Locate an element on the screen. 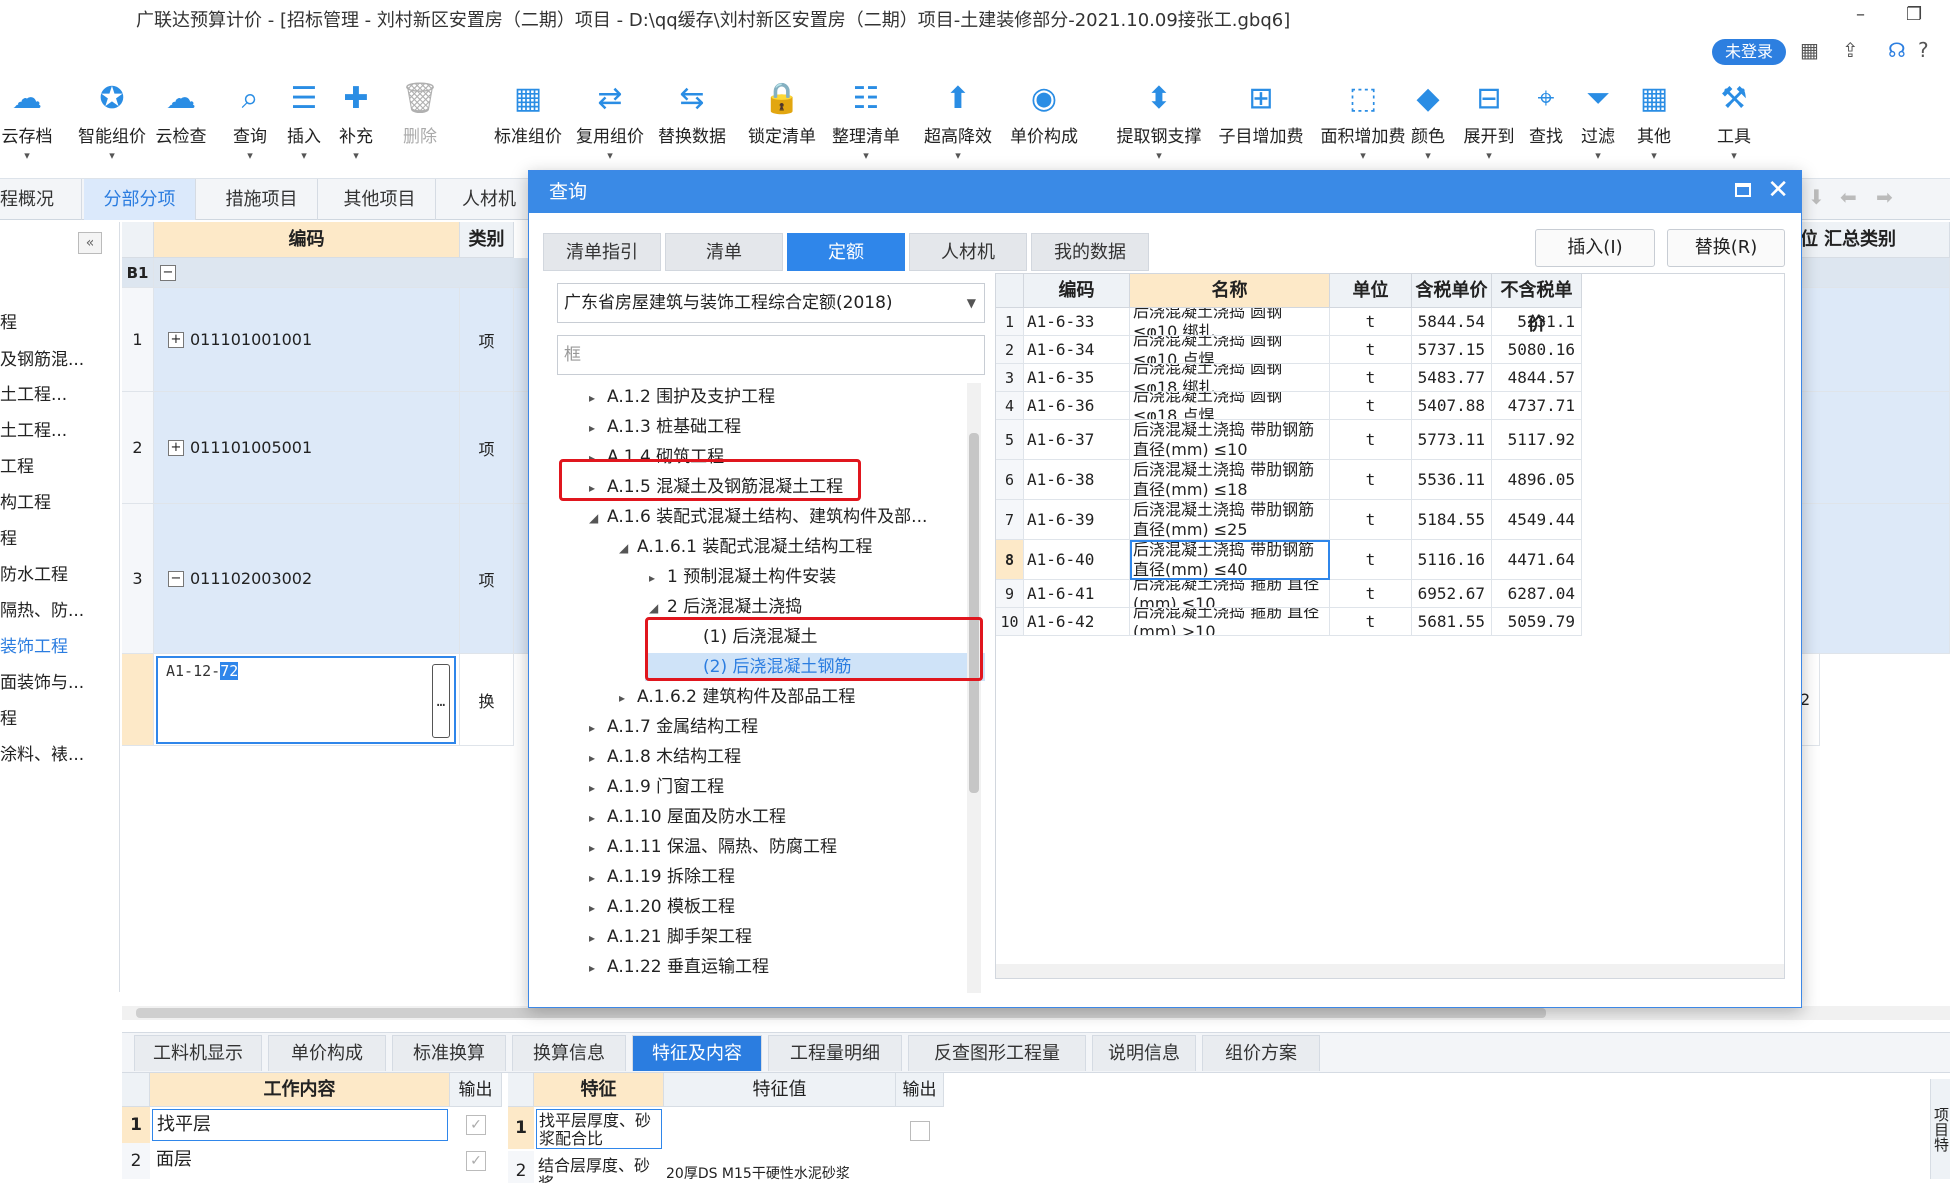 This screenshot has width=1950, height=1183. feature-output-checkbox is located at coordinates (920, 1131).